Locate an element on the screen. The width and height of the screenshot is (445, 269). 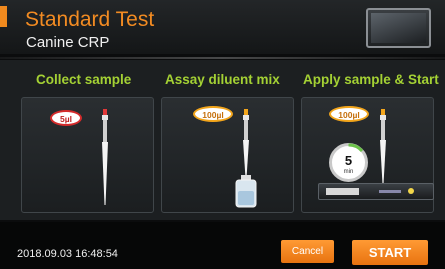
step-label-assay-diluent: Assay diluent mix is located at coordinates (222, 79).